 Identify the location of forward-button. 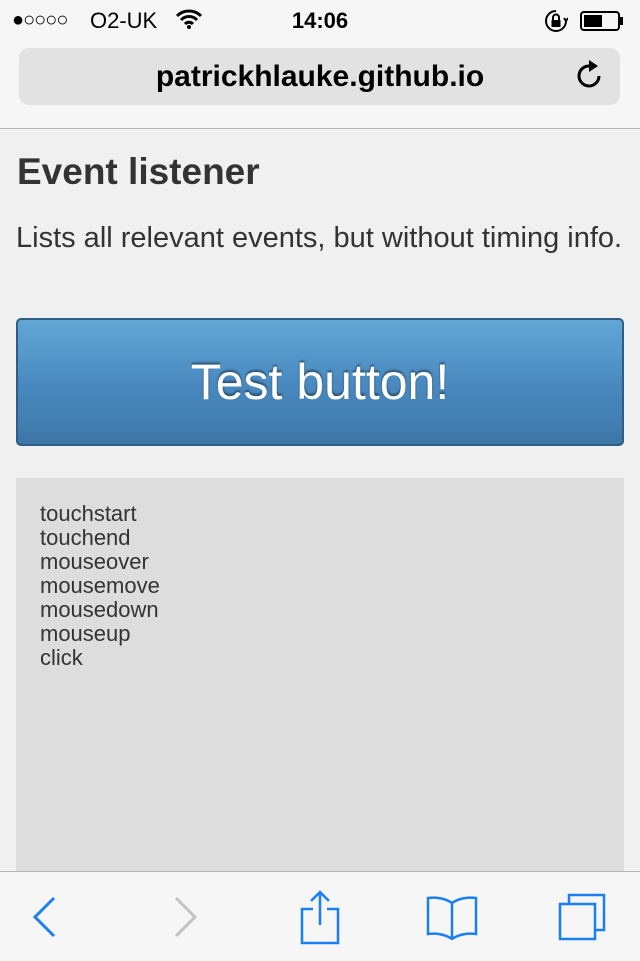
(186, 916).